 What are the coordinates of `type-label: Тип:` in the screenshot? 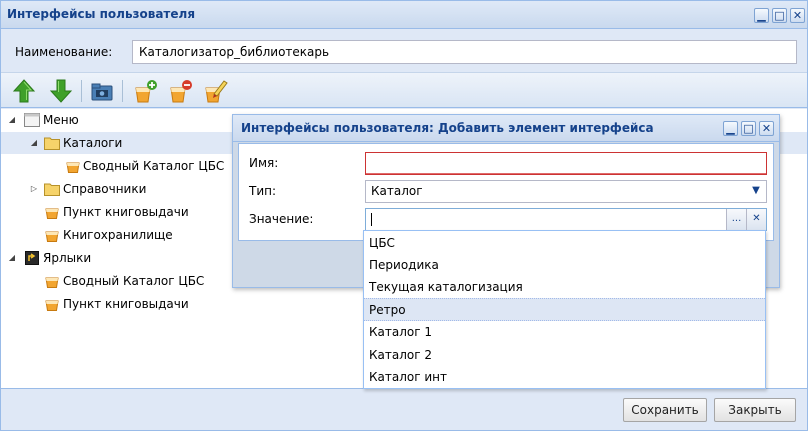 It's located at (263, 191).